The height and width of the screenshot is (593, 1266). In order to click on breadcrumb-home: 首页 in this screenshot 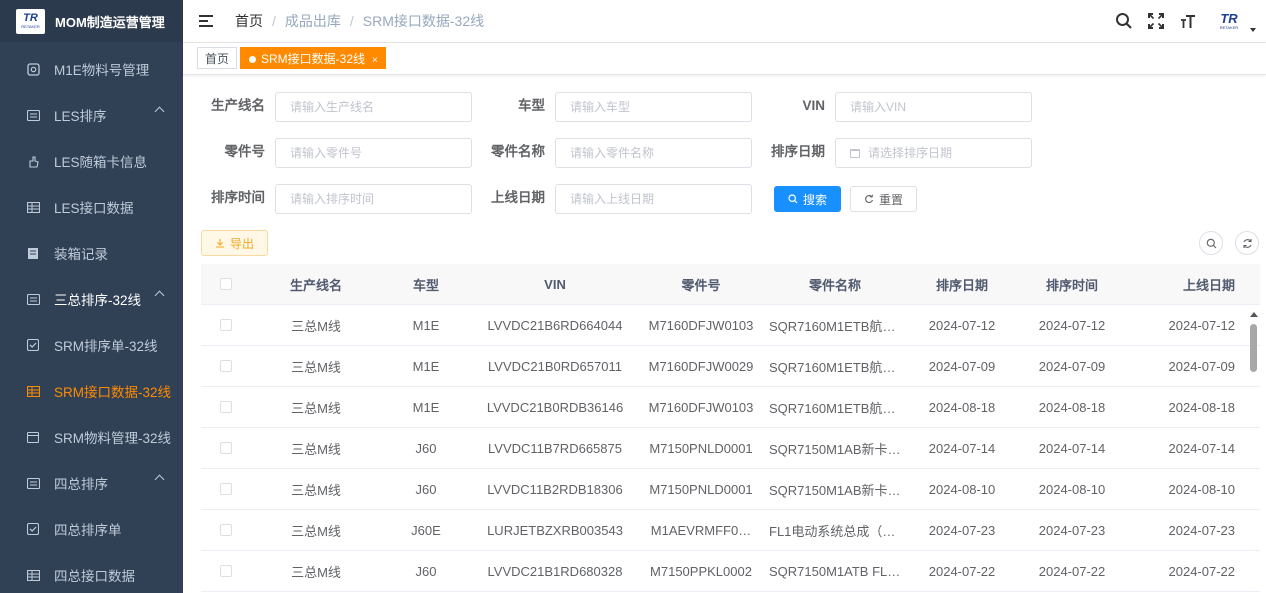, I will do `click(249, 21)`.